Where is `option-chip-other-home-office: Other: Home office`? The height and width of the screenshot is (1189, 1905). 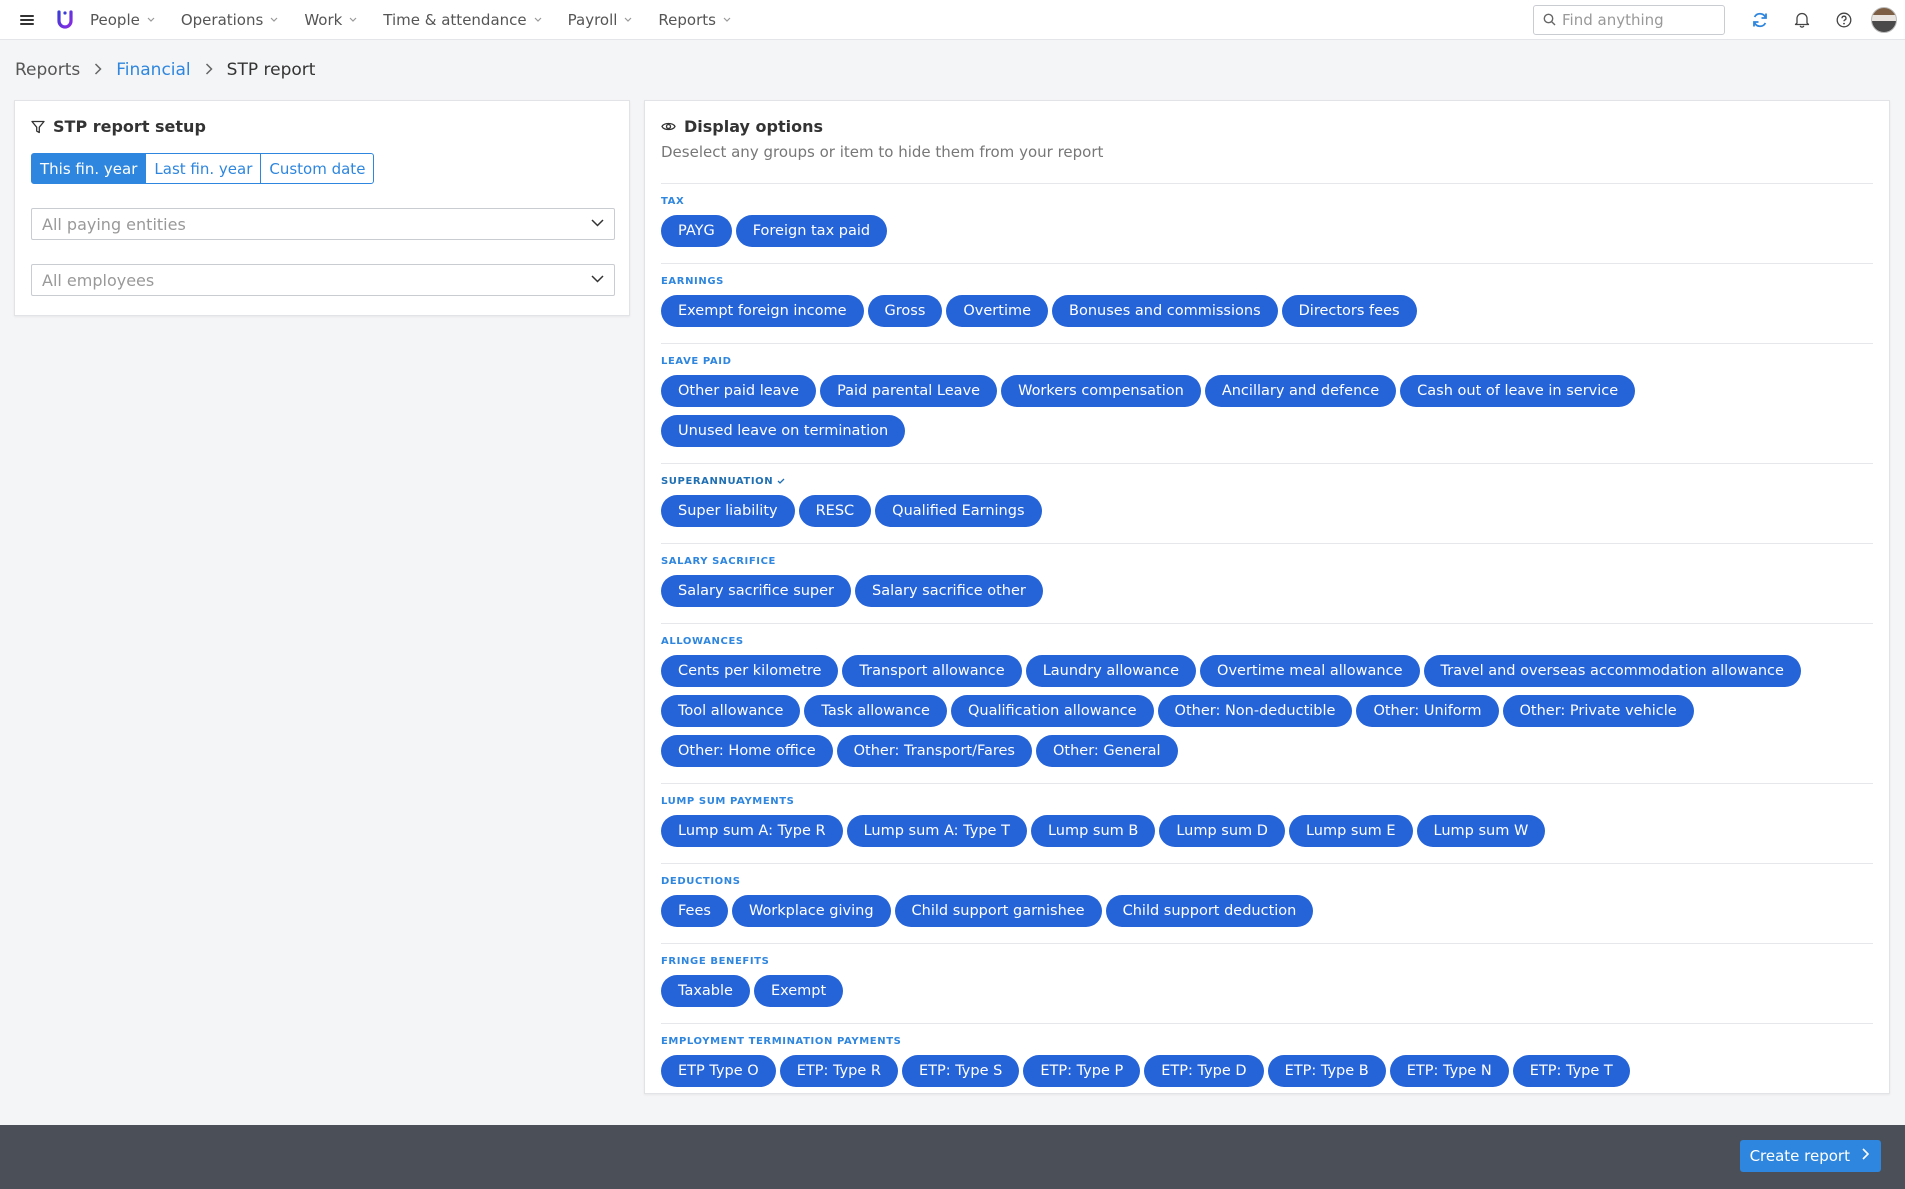
option-chip-other-home-office: Other: Home office is located at coordinates (747, 751).